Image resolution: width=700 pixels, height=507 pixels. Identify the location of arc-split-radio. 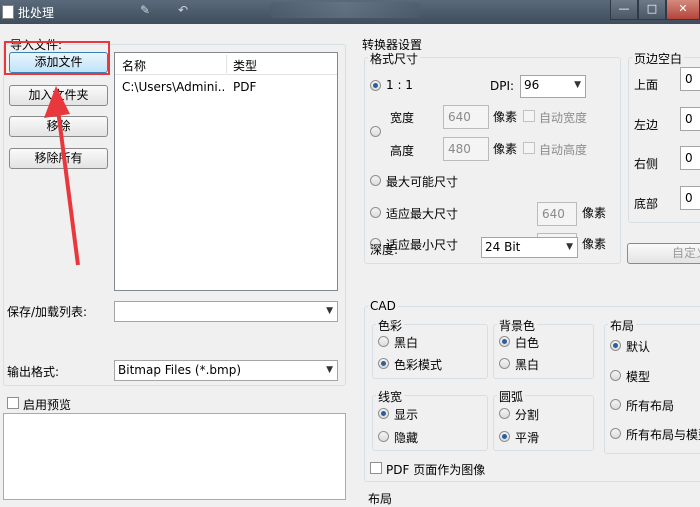
(504, 413).